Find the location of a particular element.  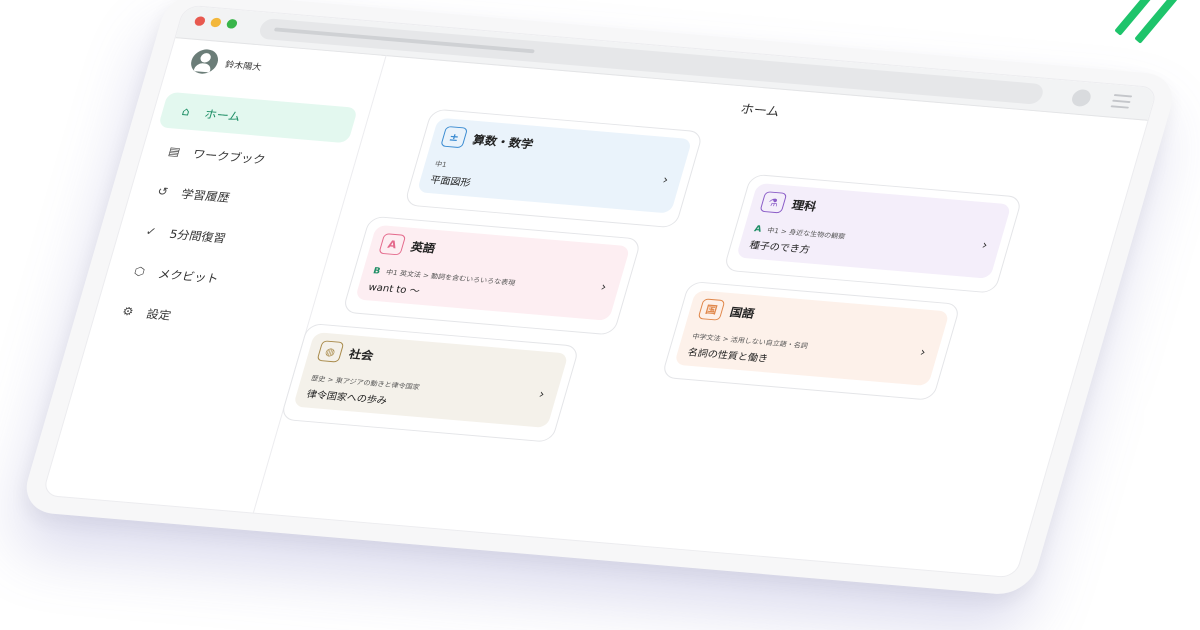

check-circle-icon: ✓ is located at coordinates (151, 231).